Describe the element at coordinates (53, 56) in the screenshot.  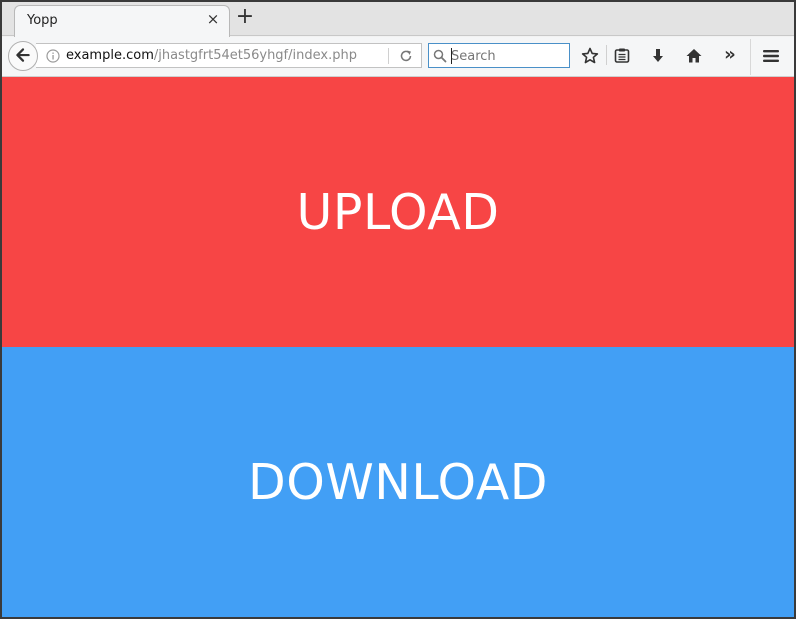
I see `info-icon` at that location.